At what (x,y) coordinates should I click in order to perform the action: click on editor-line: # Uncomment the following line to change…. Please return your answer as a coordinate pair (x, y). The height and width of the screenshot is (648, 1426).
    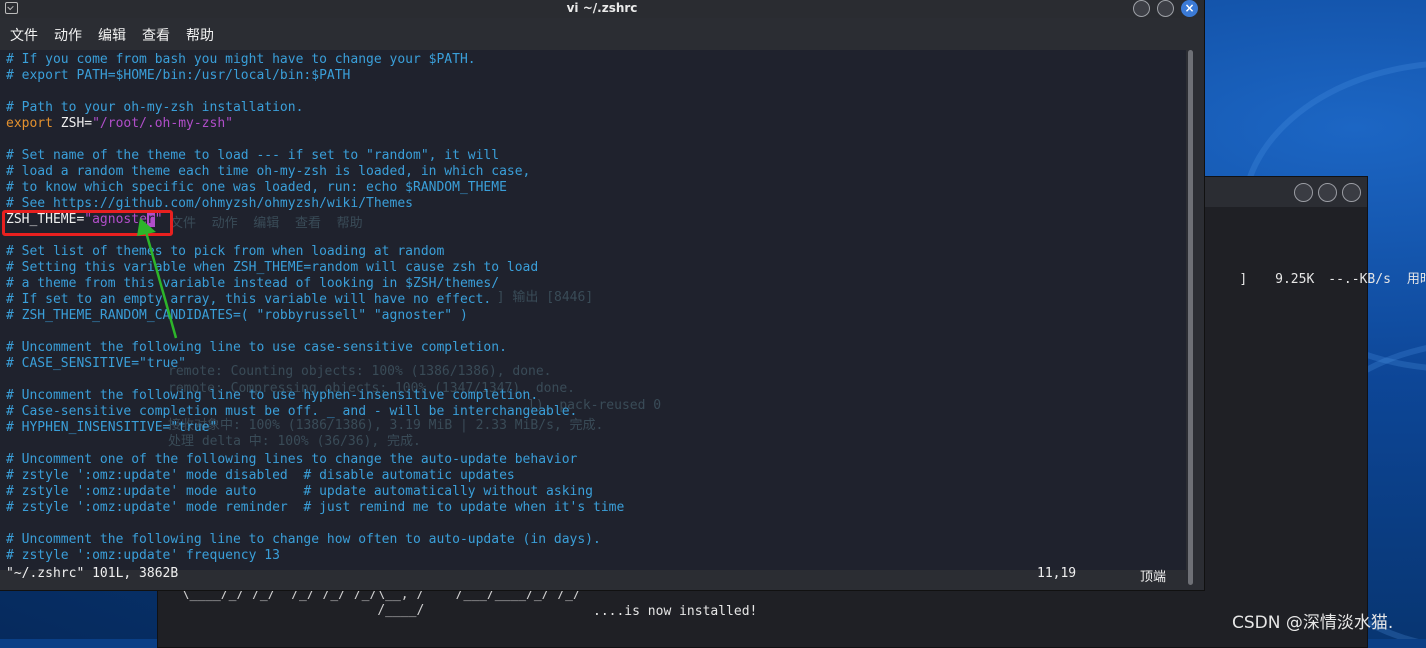
    Looking at the image, I should click on (303, 540).